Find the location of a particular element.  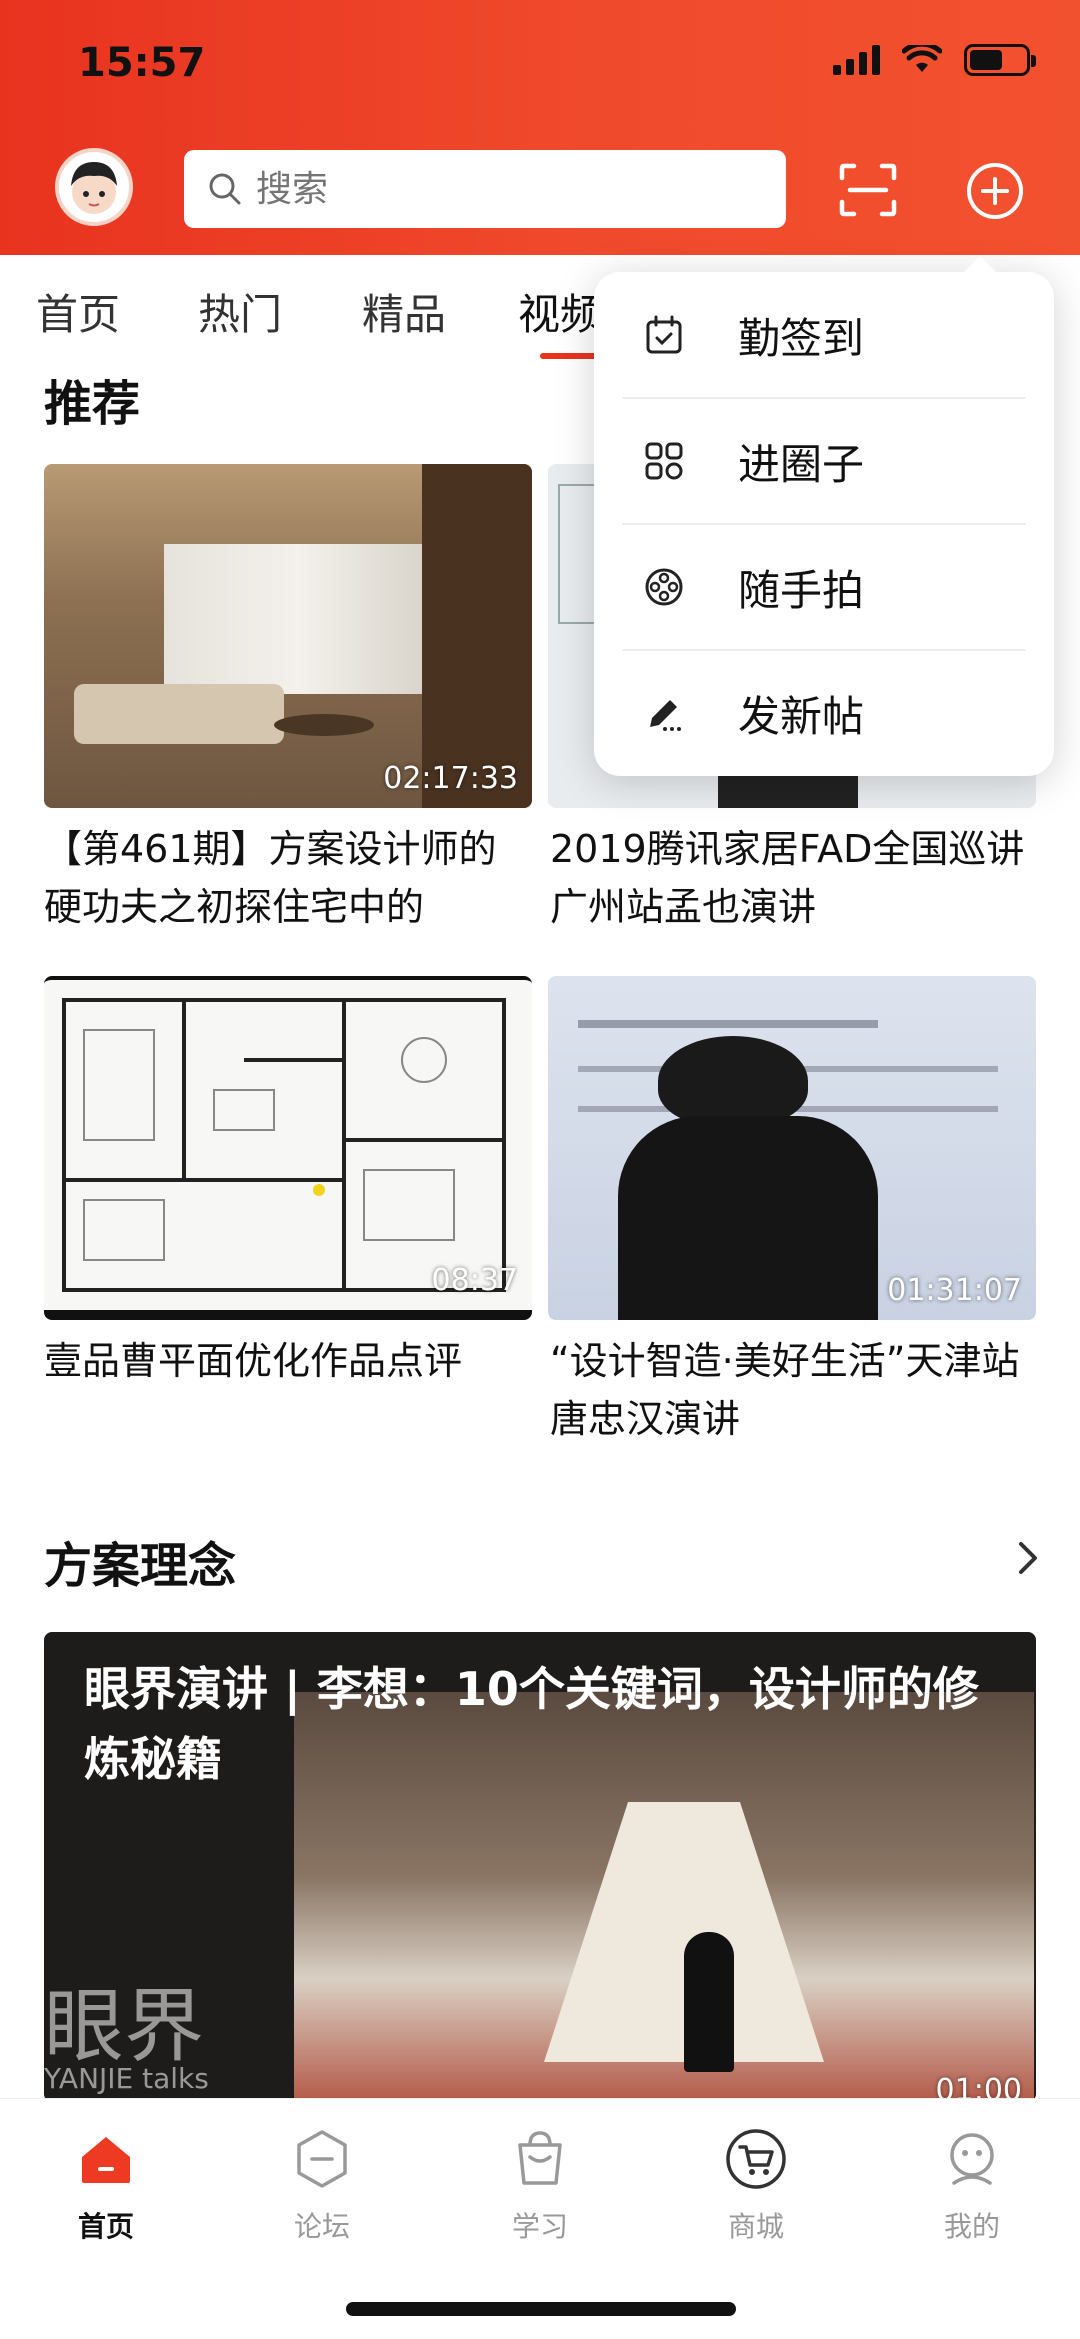

menu-item-label: 随手拍 is located at coordinates (801, 590).